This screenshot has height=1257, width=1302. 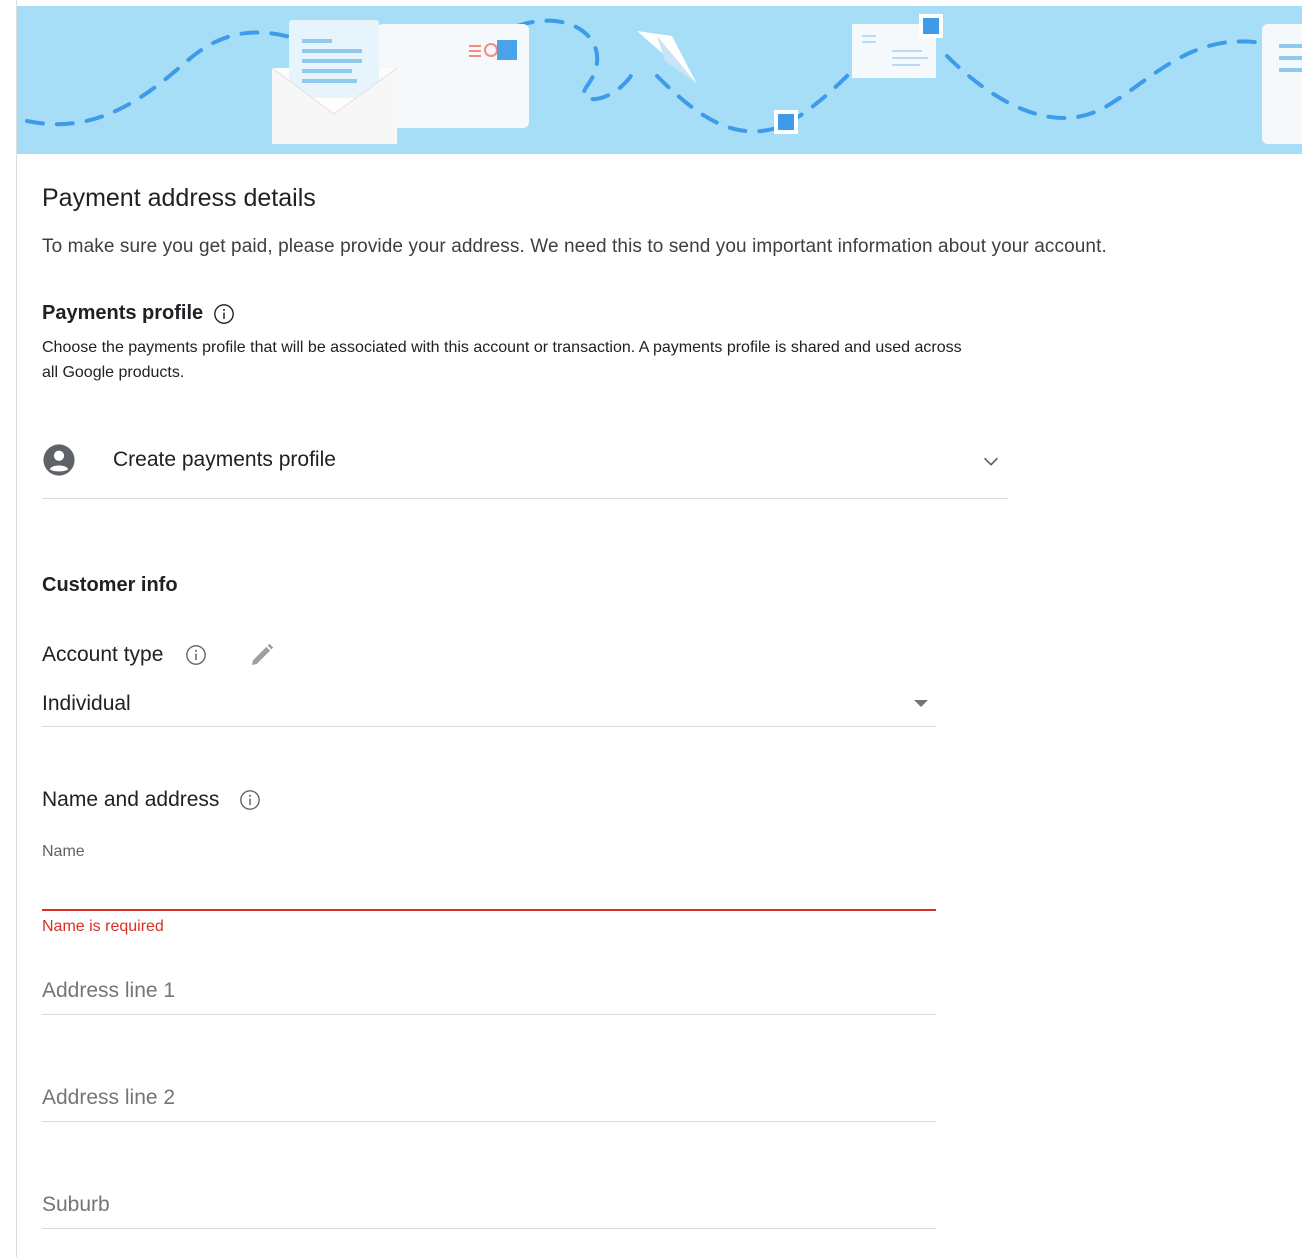 I want to click on account-type-value: Individual, so click(x=86, y=703).